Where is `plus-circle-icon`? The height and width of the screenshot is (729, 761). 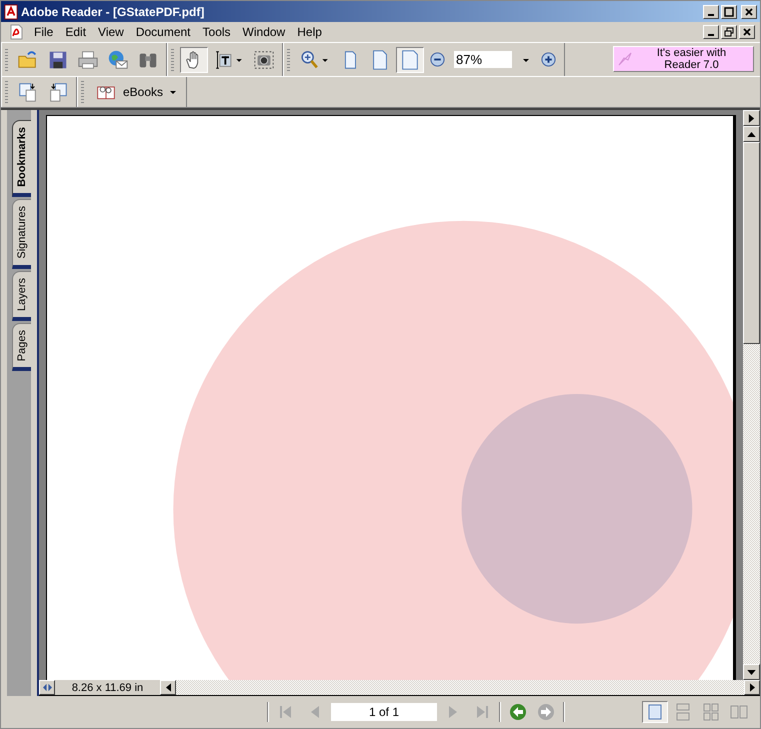 plus-circle-icon is located at coordinates (548, 59).